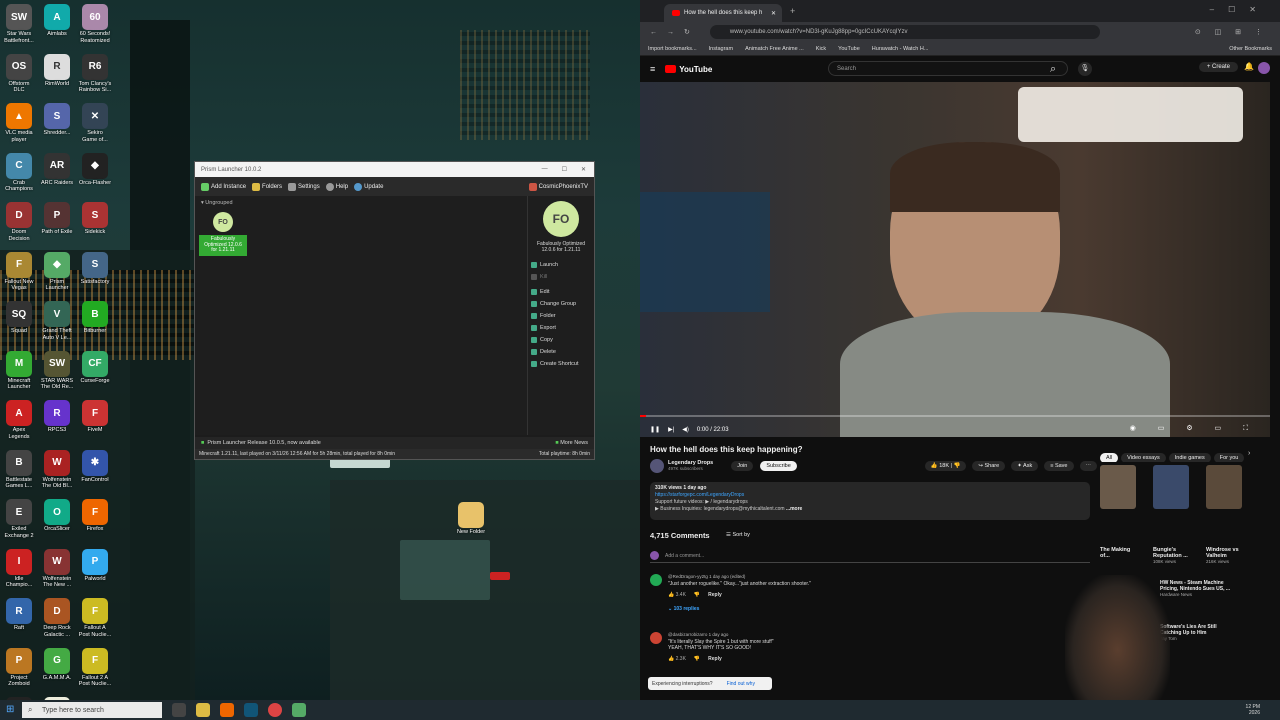 The width and height of the screenshot is (1280, 720). What do you see at coordinates (677, 659) in the screenshot?
I see `like-icon: 👍 2.3K` at bounding box center [677, 659].